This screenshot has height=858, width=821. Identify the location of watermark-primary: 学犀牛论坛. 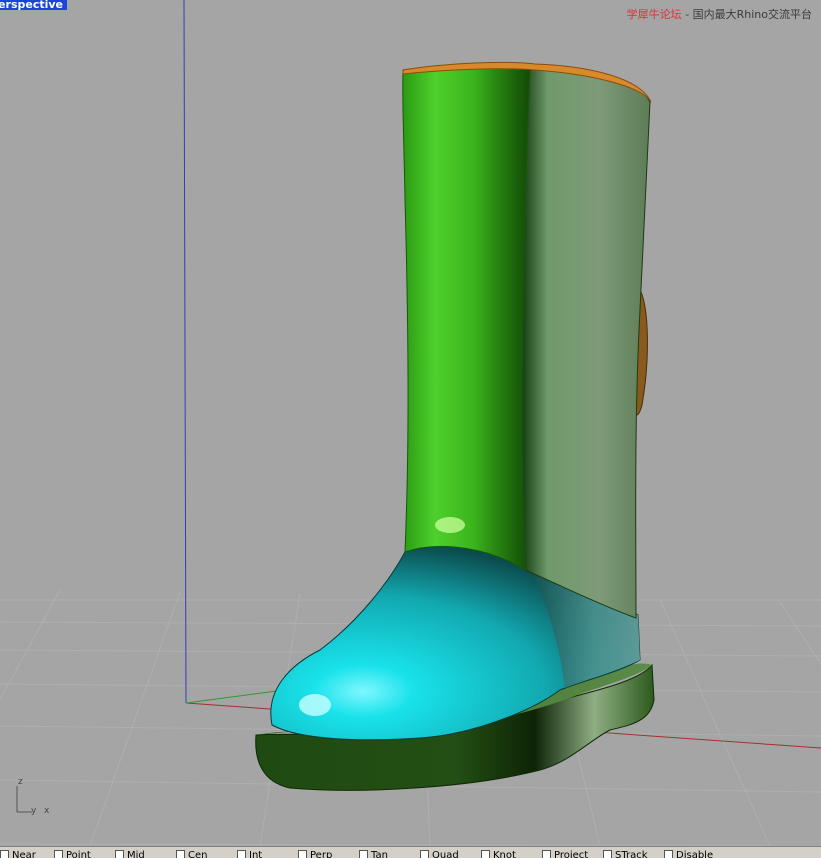
(654, 14).